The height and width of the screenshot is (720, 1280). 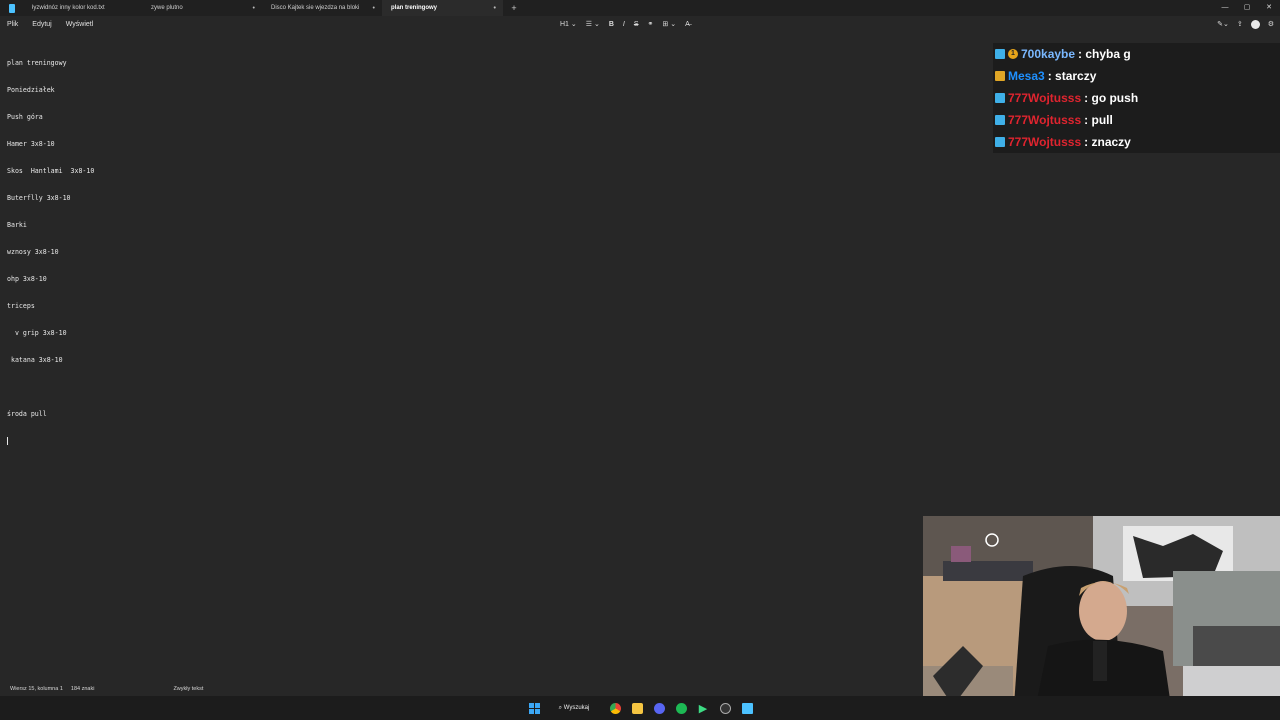 What do you see at coordinates (7, 441) in the screenshot?
I see `text-caret` at bounding box center [7, 441].